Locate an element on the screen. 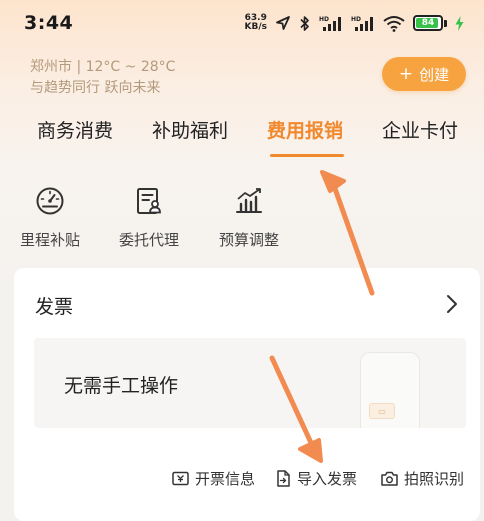 This screenshot has height=521, width=484. tab-expense-reimbursement: 费用报销 is located at coordinates (305, 129).